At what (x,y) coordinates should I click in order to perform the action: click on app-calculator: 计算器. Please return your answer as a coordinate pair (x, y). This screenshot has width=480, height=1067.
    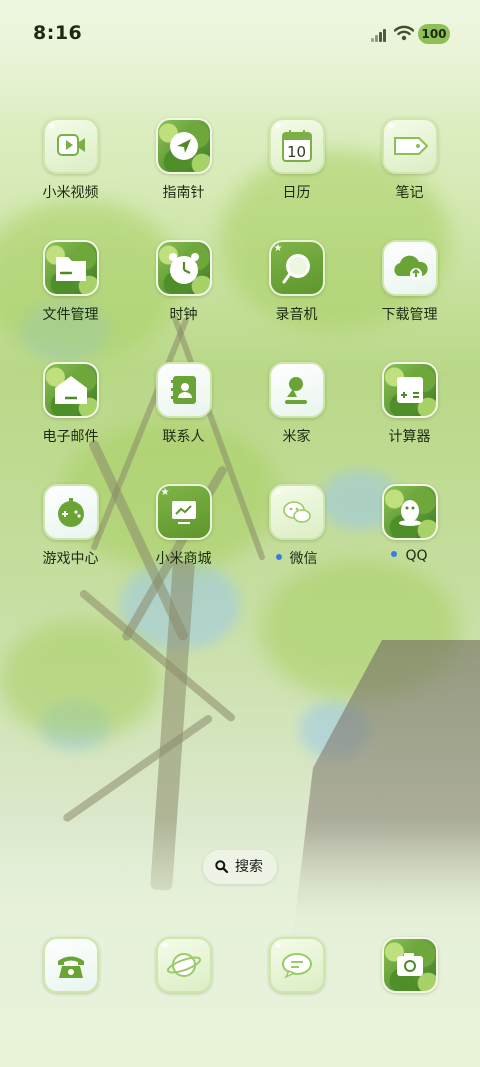
    Looking at the image, I should click on (409, 404).